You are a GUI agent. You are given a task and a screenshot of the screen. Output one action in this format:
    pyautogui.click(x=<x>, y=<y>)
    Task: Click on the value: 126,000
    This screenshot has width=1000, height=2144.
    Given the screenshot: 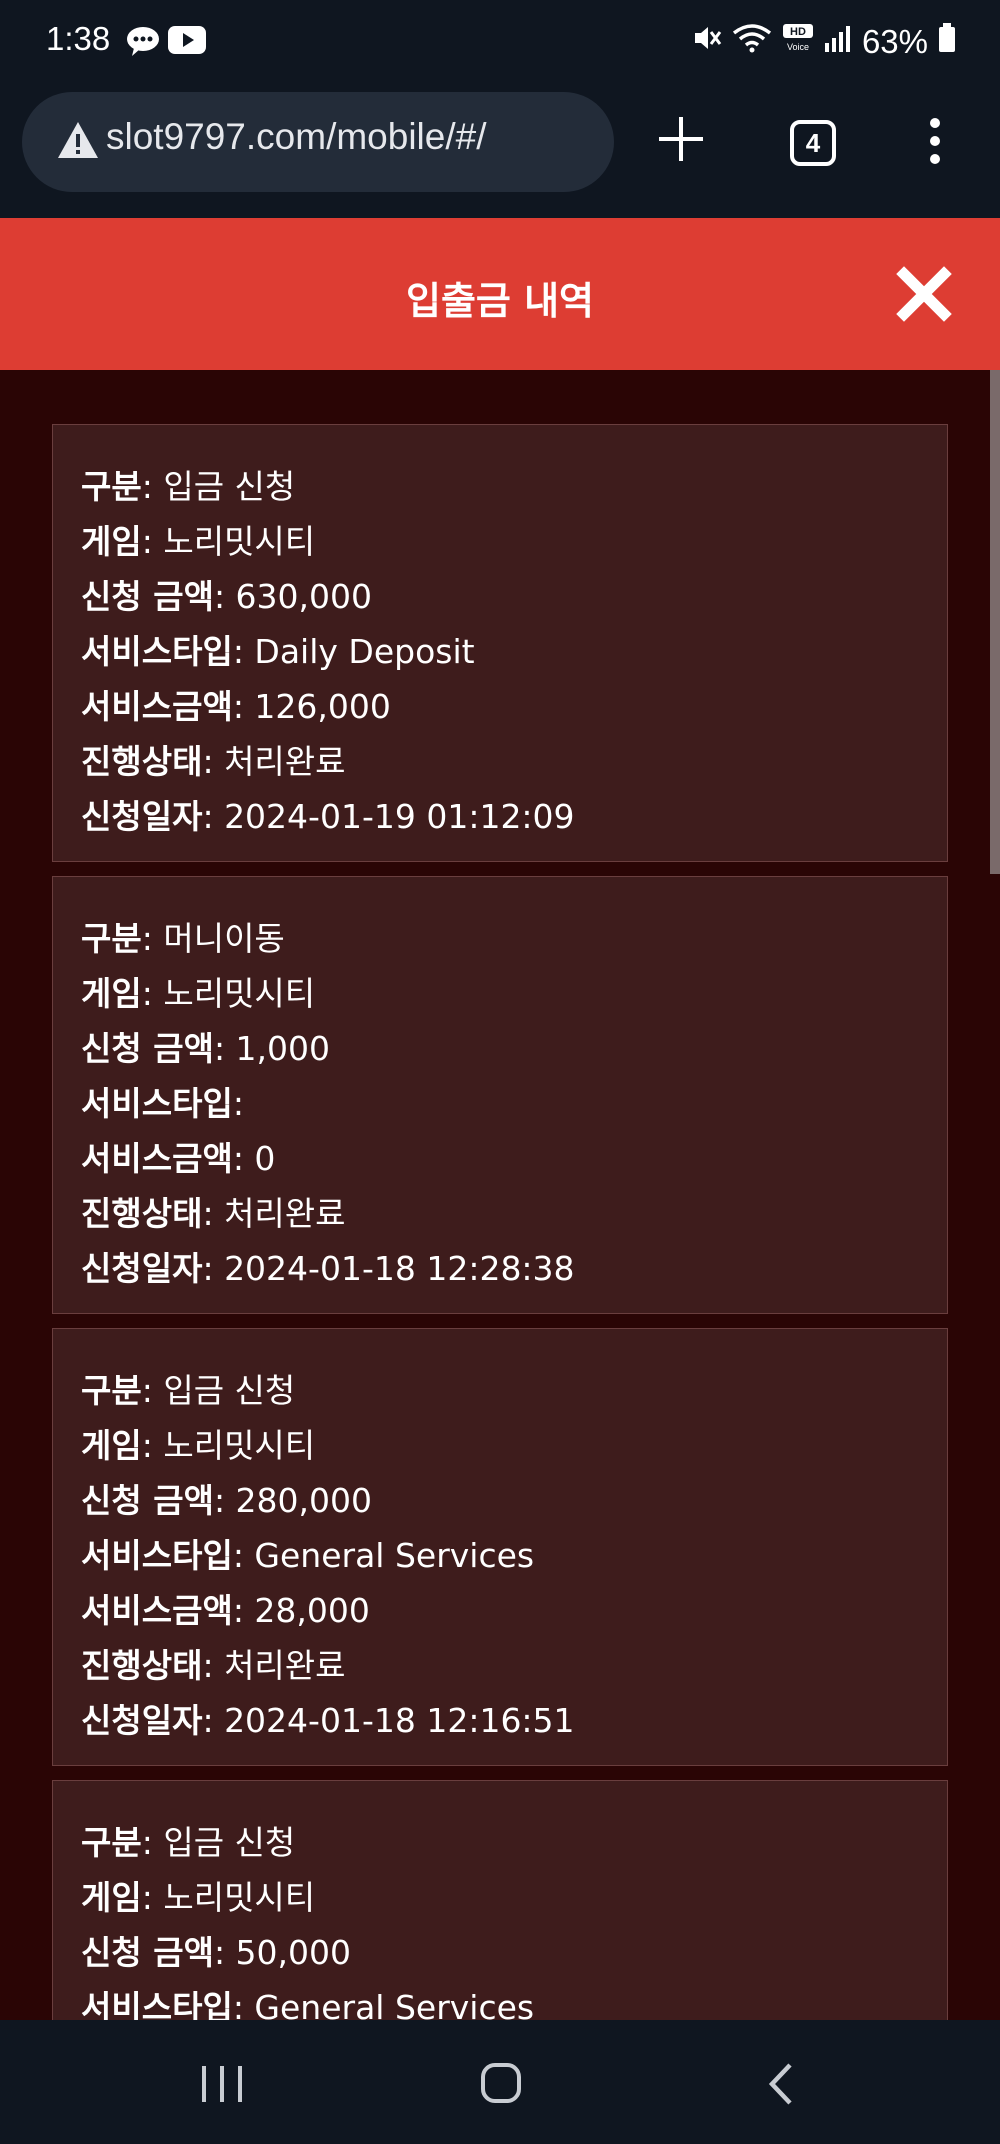 What is the action you would take?
    pyautogui.click(x=322, y=706)
    